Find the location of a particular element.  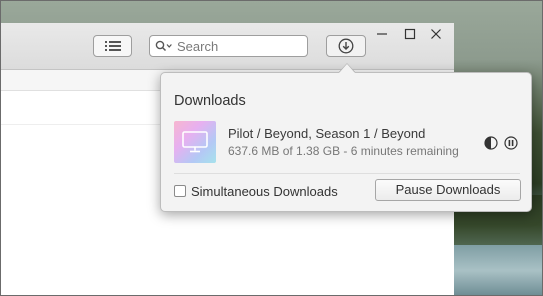

simultaneous-downloads-option: Simultaneous Downloads is located at coordinates (256, 191).